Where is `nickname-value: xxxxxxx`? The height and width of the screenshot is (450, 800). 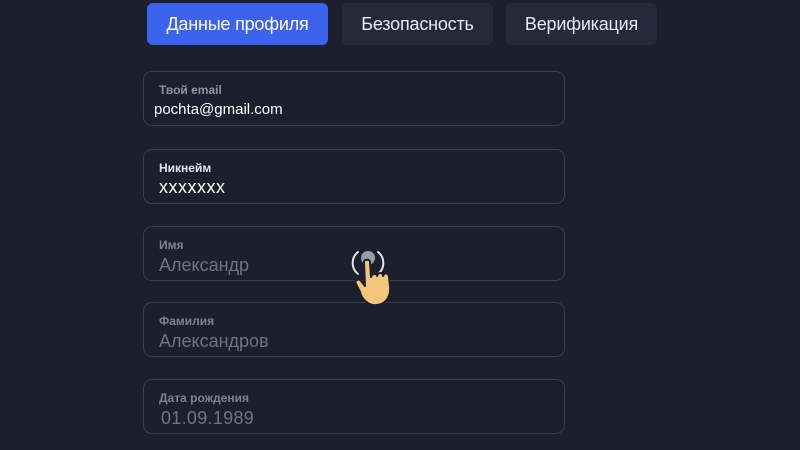 nickname-value: xxxxxxx is located at coordinates (192, 187).